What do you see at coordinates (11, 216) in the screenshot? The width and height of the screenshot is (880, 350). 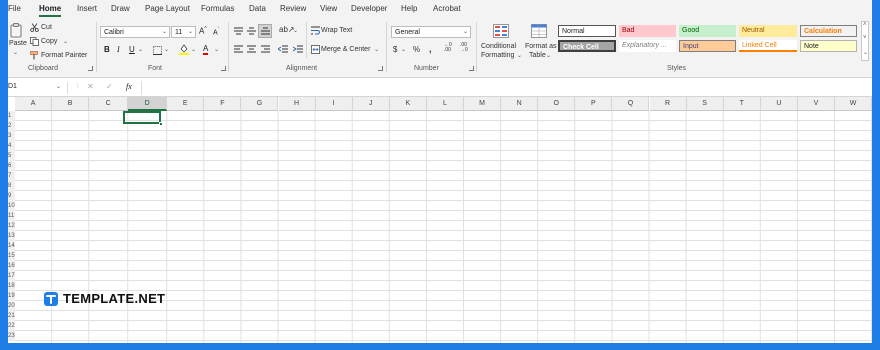 I see `row-header: 11` at bounding box center [11, 216].